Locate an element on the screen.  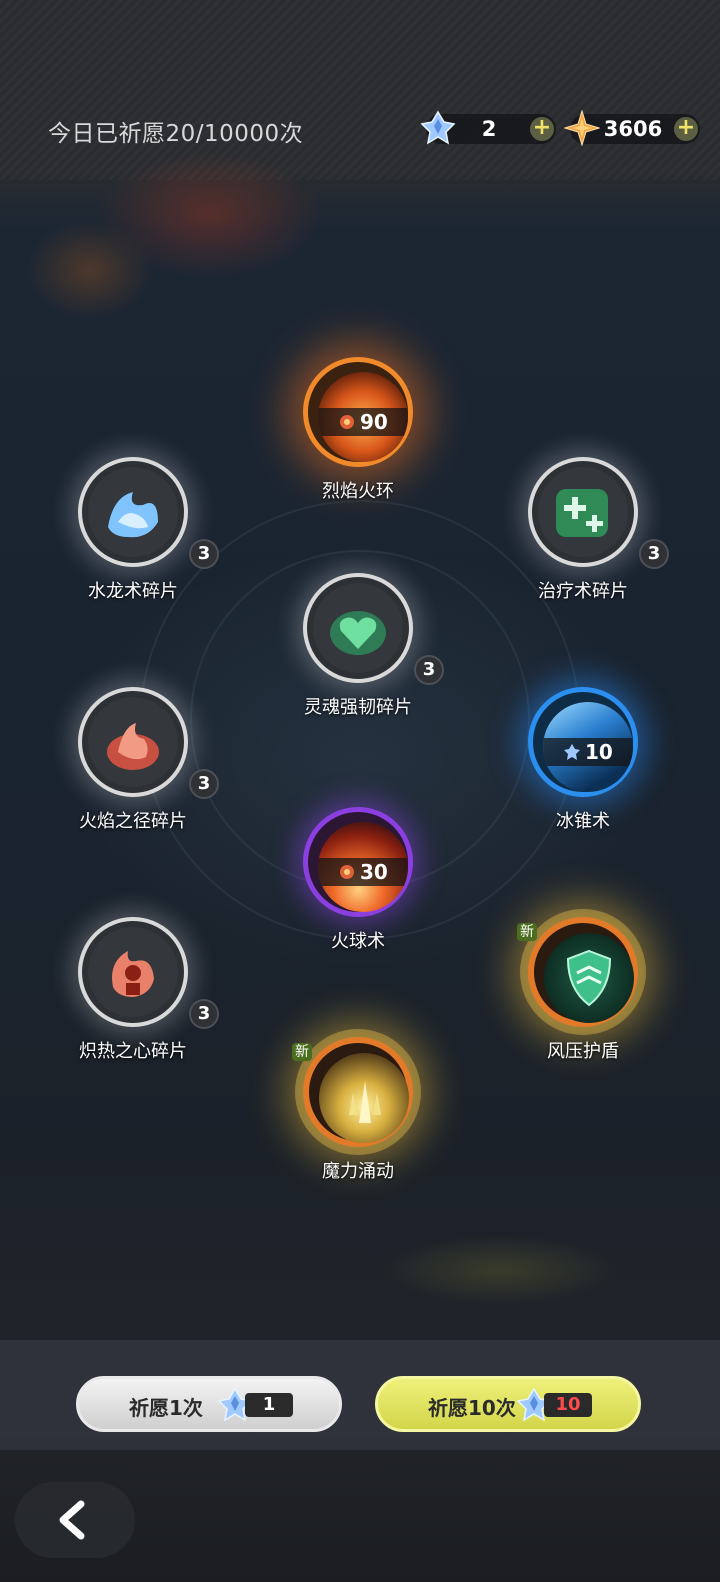
reward-item-soul-fortitude-fragment: 3 灵魂强韧碎片 is located at coordinates (361, 648).